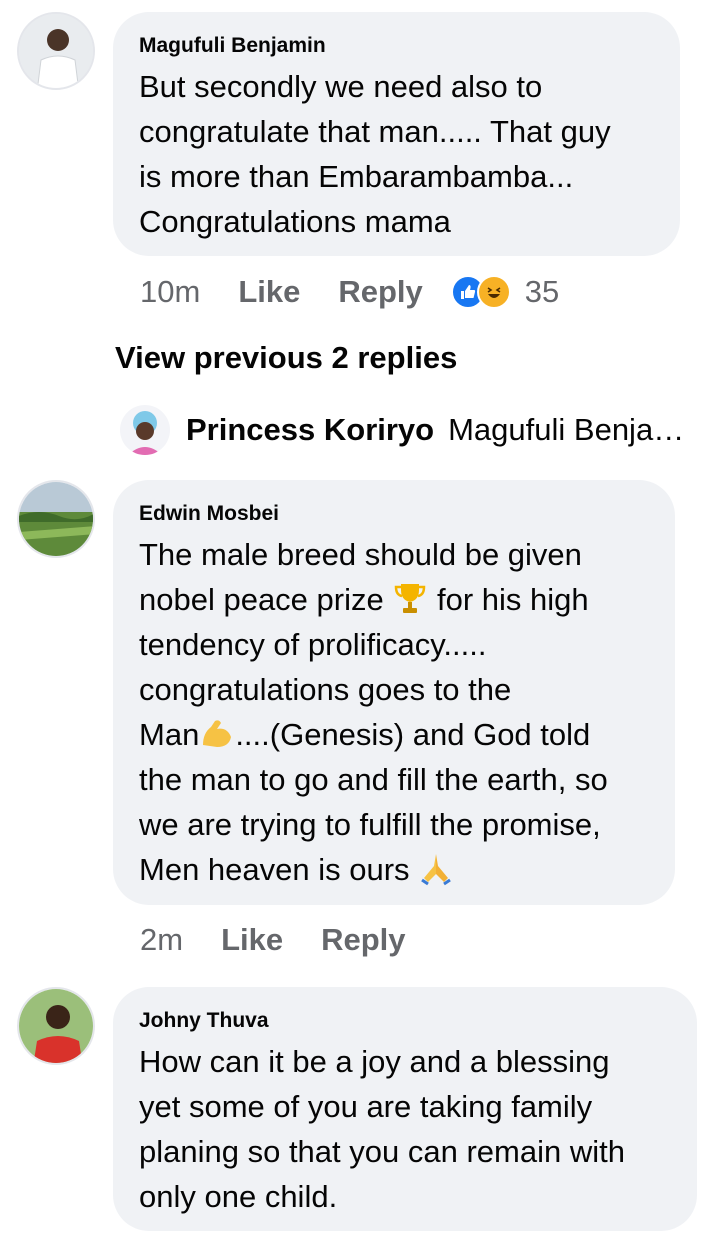  I want to click on avatar-edwin, so click(56, 519).